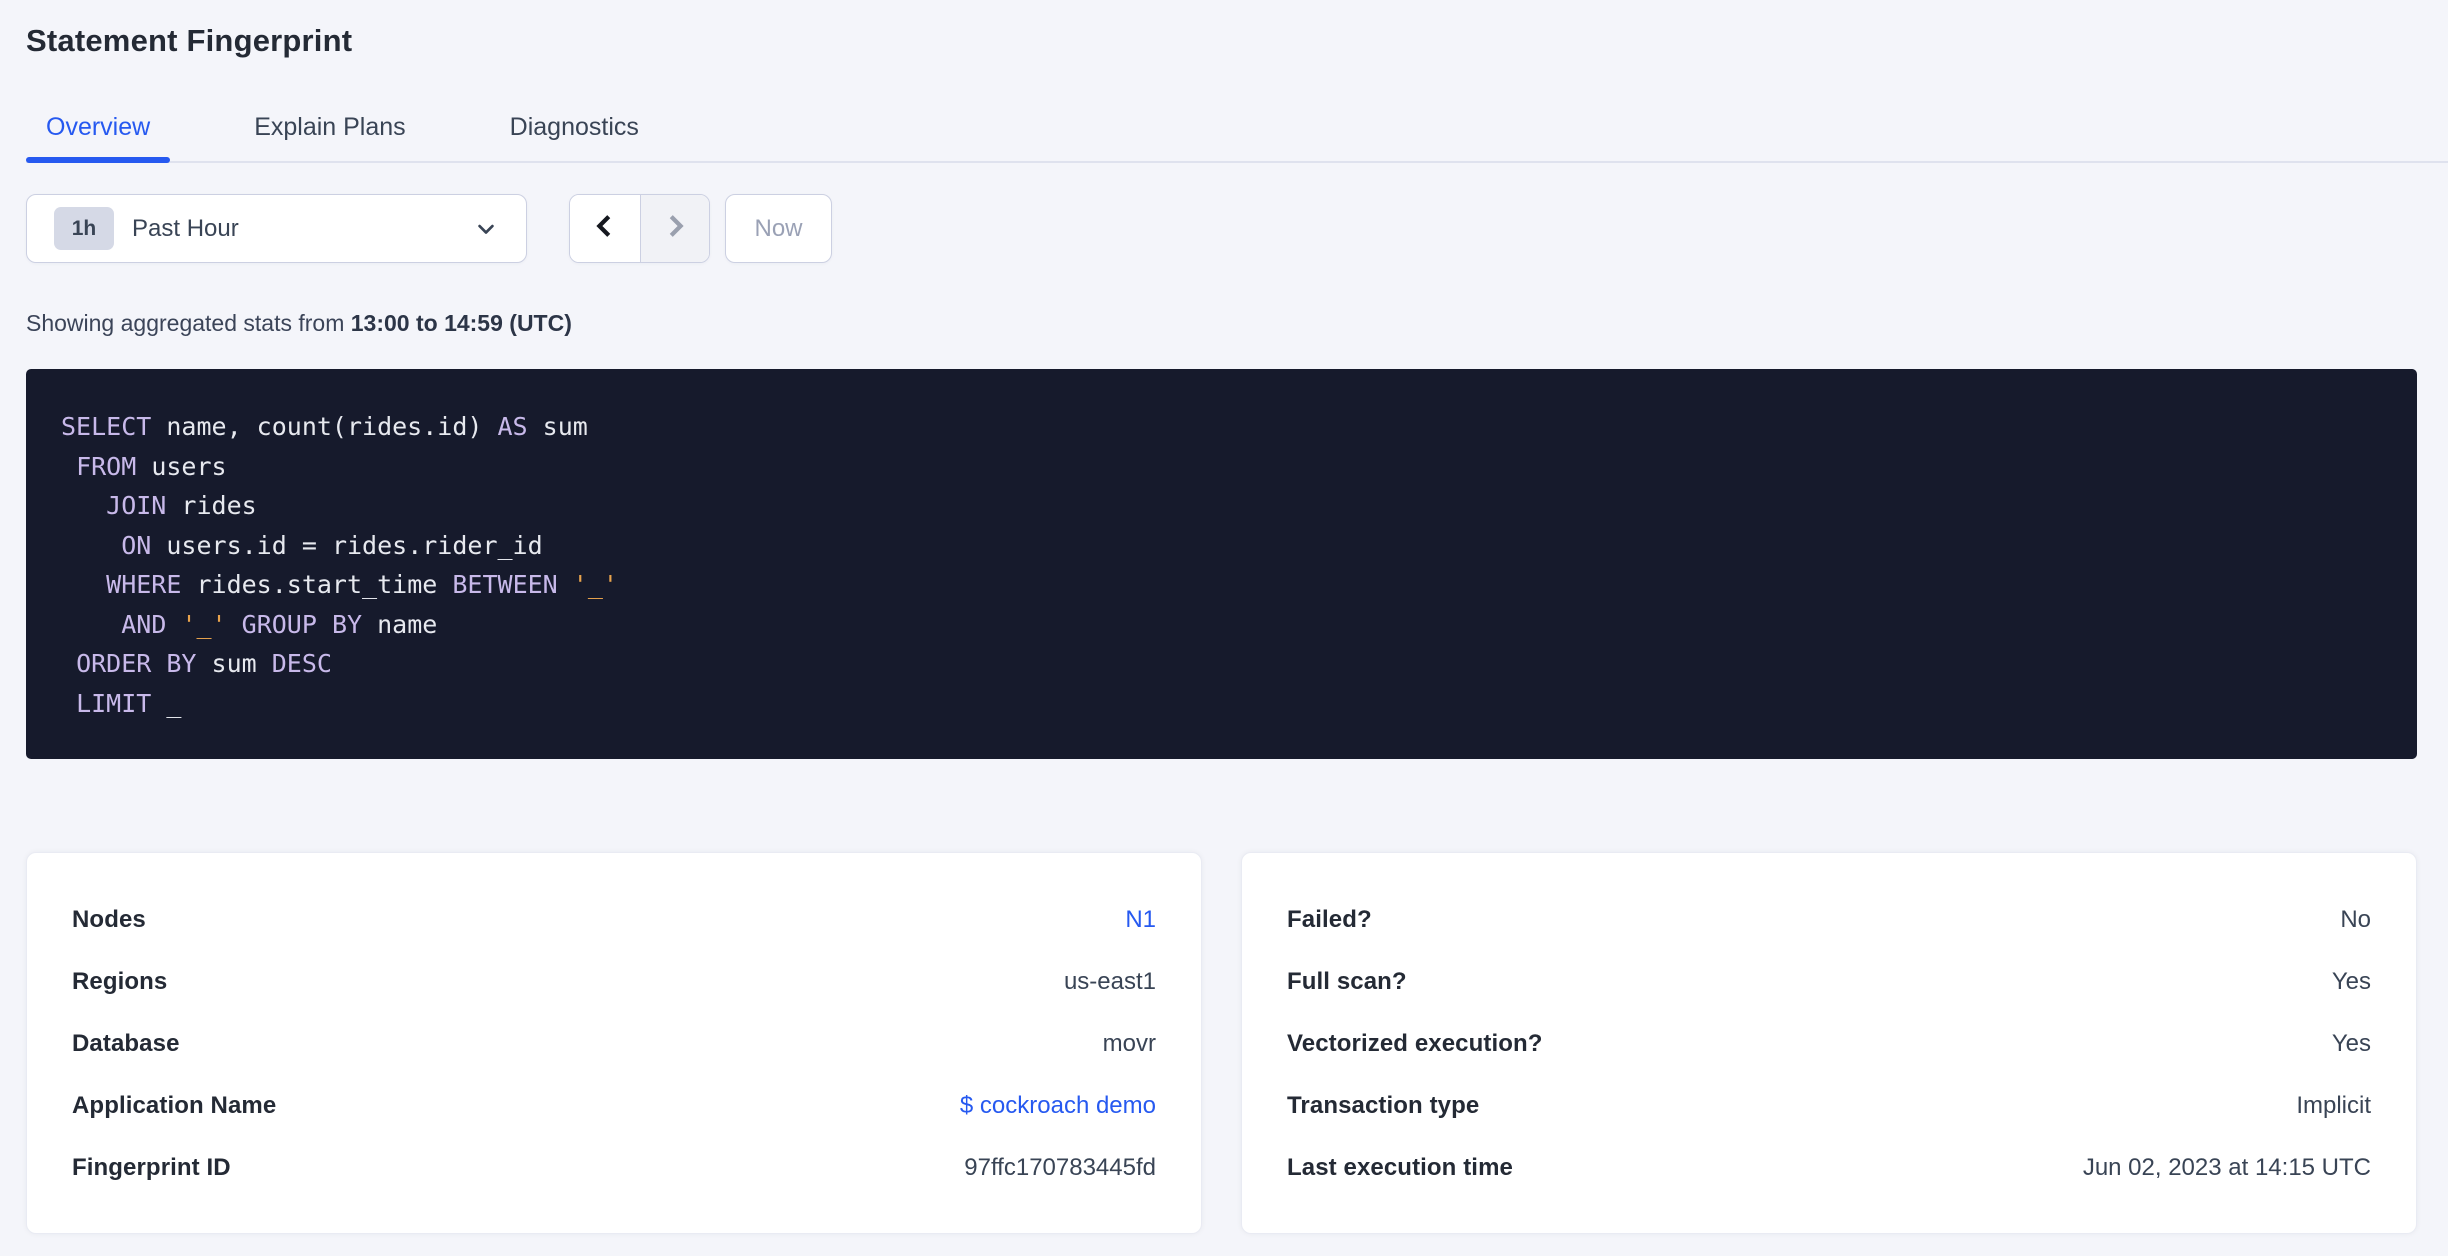 The height and width of the screenshot is (1256, 2448). Describe the element at coordinates (1829, 982) in the screenshot. I see `table-row: Full scan? Yes` at that location.